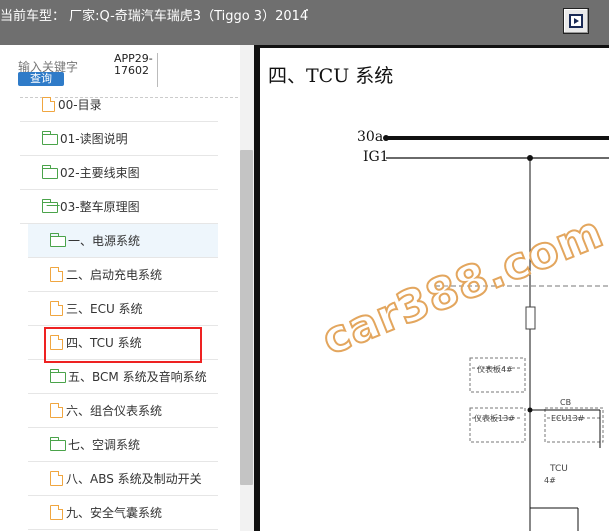  Describe the element at coordinates (530, 318) in the screenshot. I see `fuse-symbol` at that location.